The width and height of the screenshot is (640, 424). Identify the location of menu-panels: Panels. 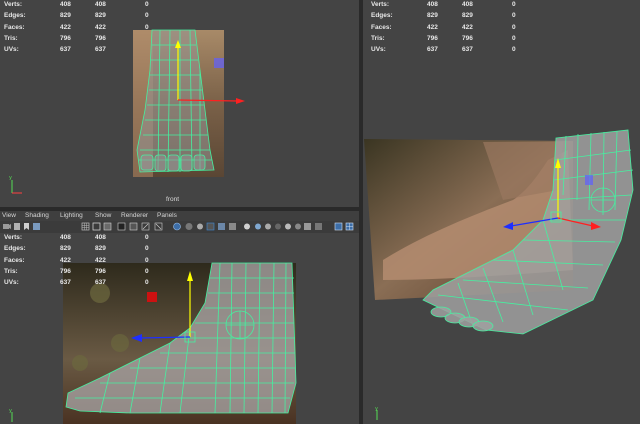
(167, 215).